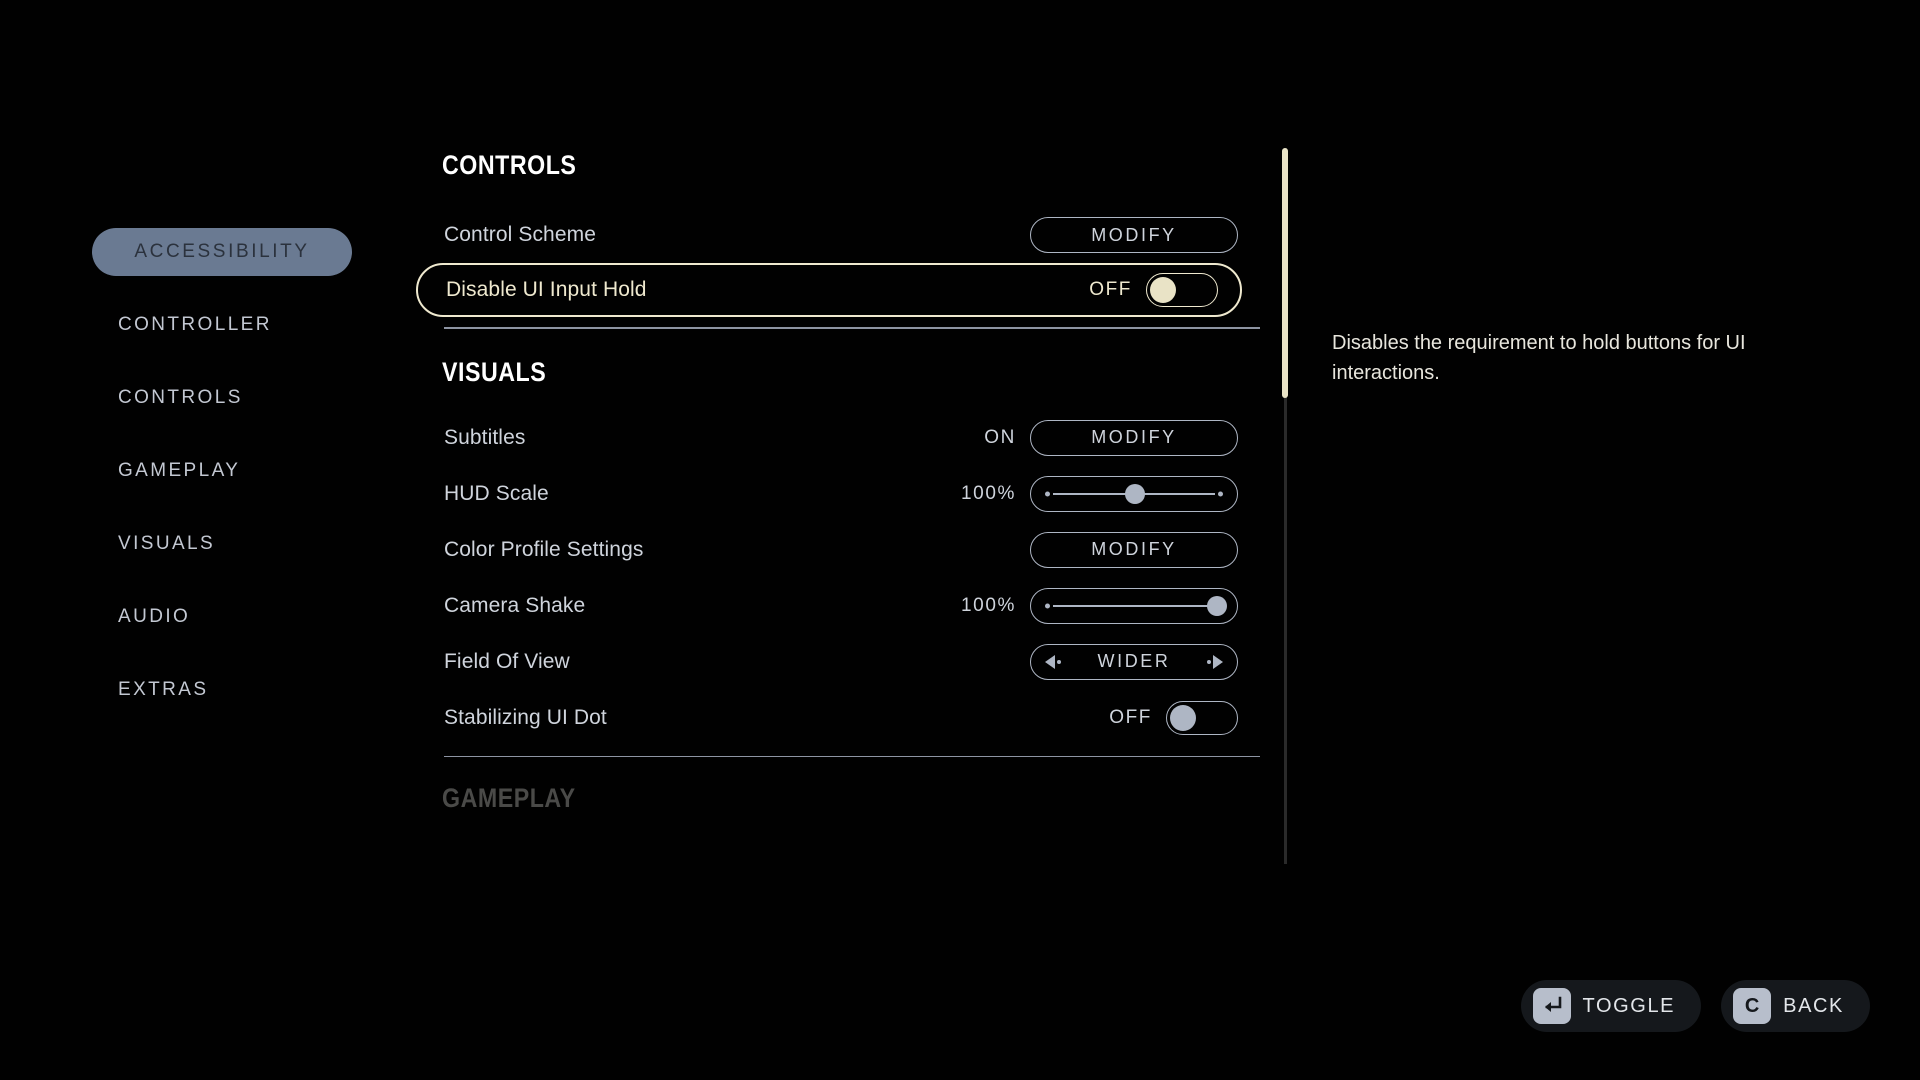 This screenshot has width=1920, height=1080. What do you see at coordinates (988, 605) in the screenshot?
I see `camera-shake-value: 100%` at bounding box center [988, 605].